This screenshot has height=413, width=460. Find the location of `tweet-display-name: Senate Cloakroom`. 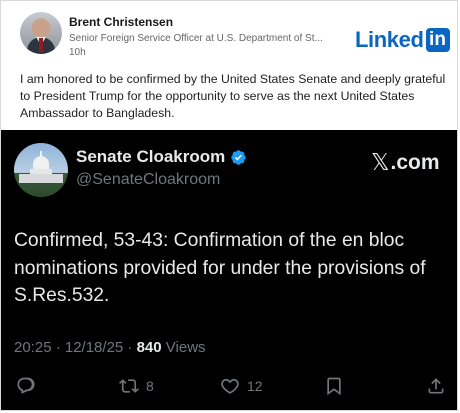

tweet-display-name: Senate Cloakroom is located at coordinates (161, 157).